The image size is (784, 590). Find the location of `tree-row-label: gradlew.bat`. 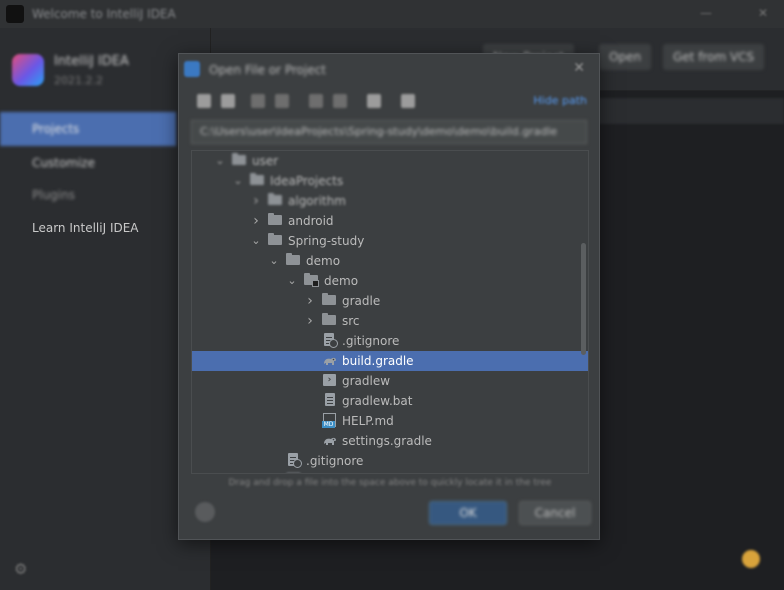

tree-row-label: gradlew.bat is located at coordinates (377, 401).